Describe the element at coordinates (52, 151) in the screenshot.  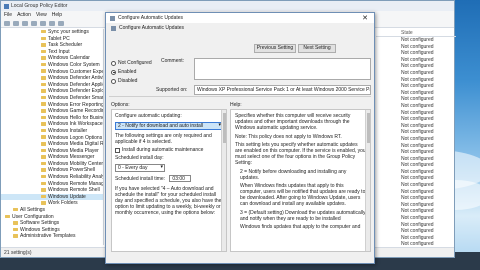
I see `tree-item: Windows Media Player` at that location.